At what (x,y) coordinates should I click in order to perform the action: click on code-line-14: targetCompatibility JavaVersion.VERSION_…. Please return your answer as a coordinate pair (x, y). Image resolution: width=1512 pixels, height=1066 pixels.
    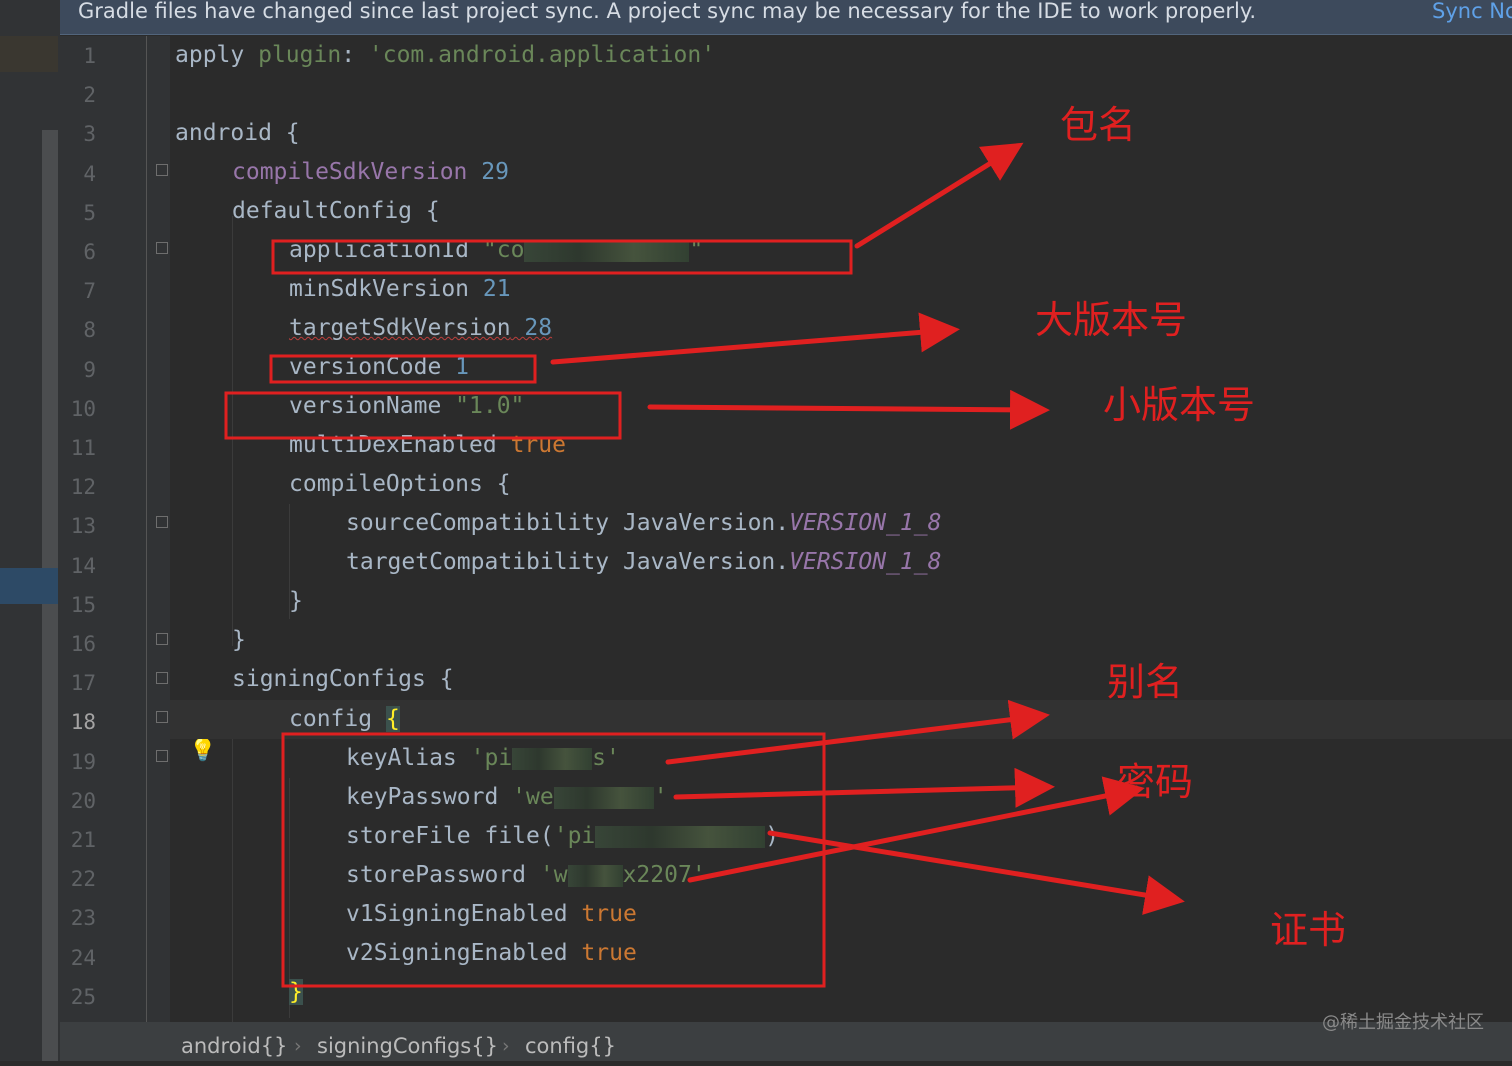
    Looking at the image, I should click on (643, 562).